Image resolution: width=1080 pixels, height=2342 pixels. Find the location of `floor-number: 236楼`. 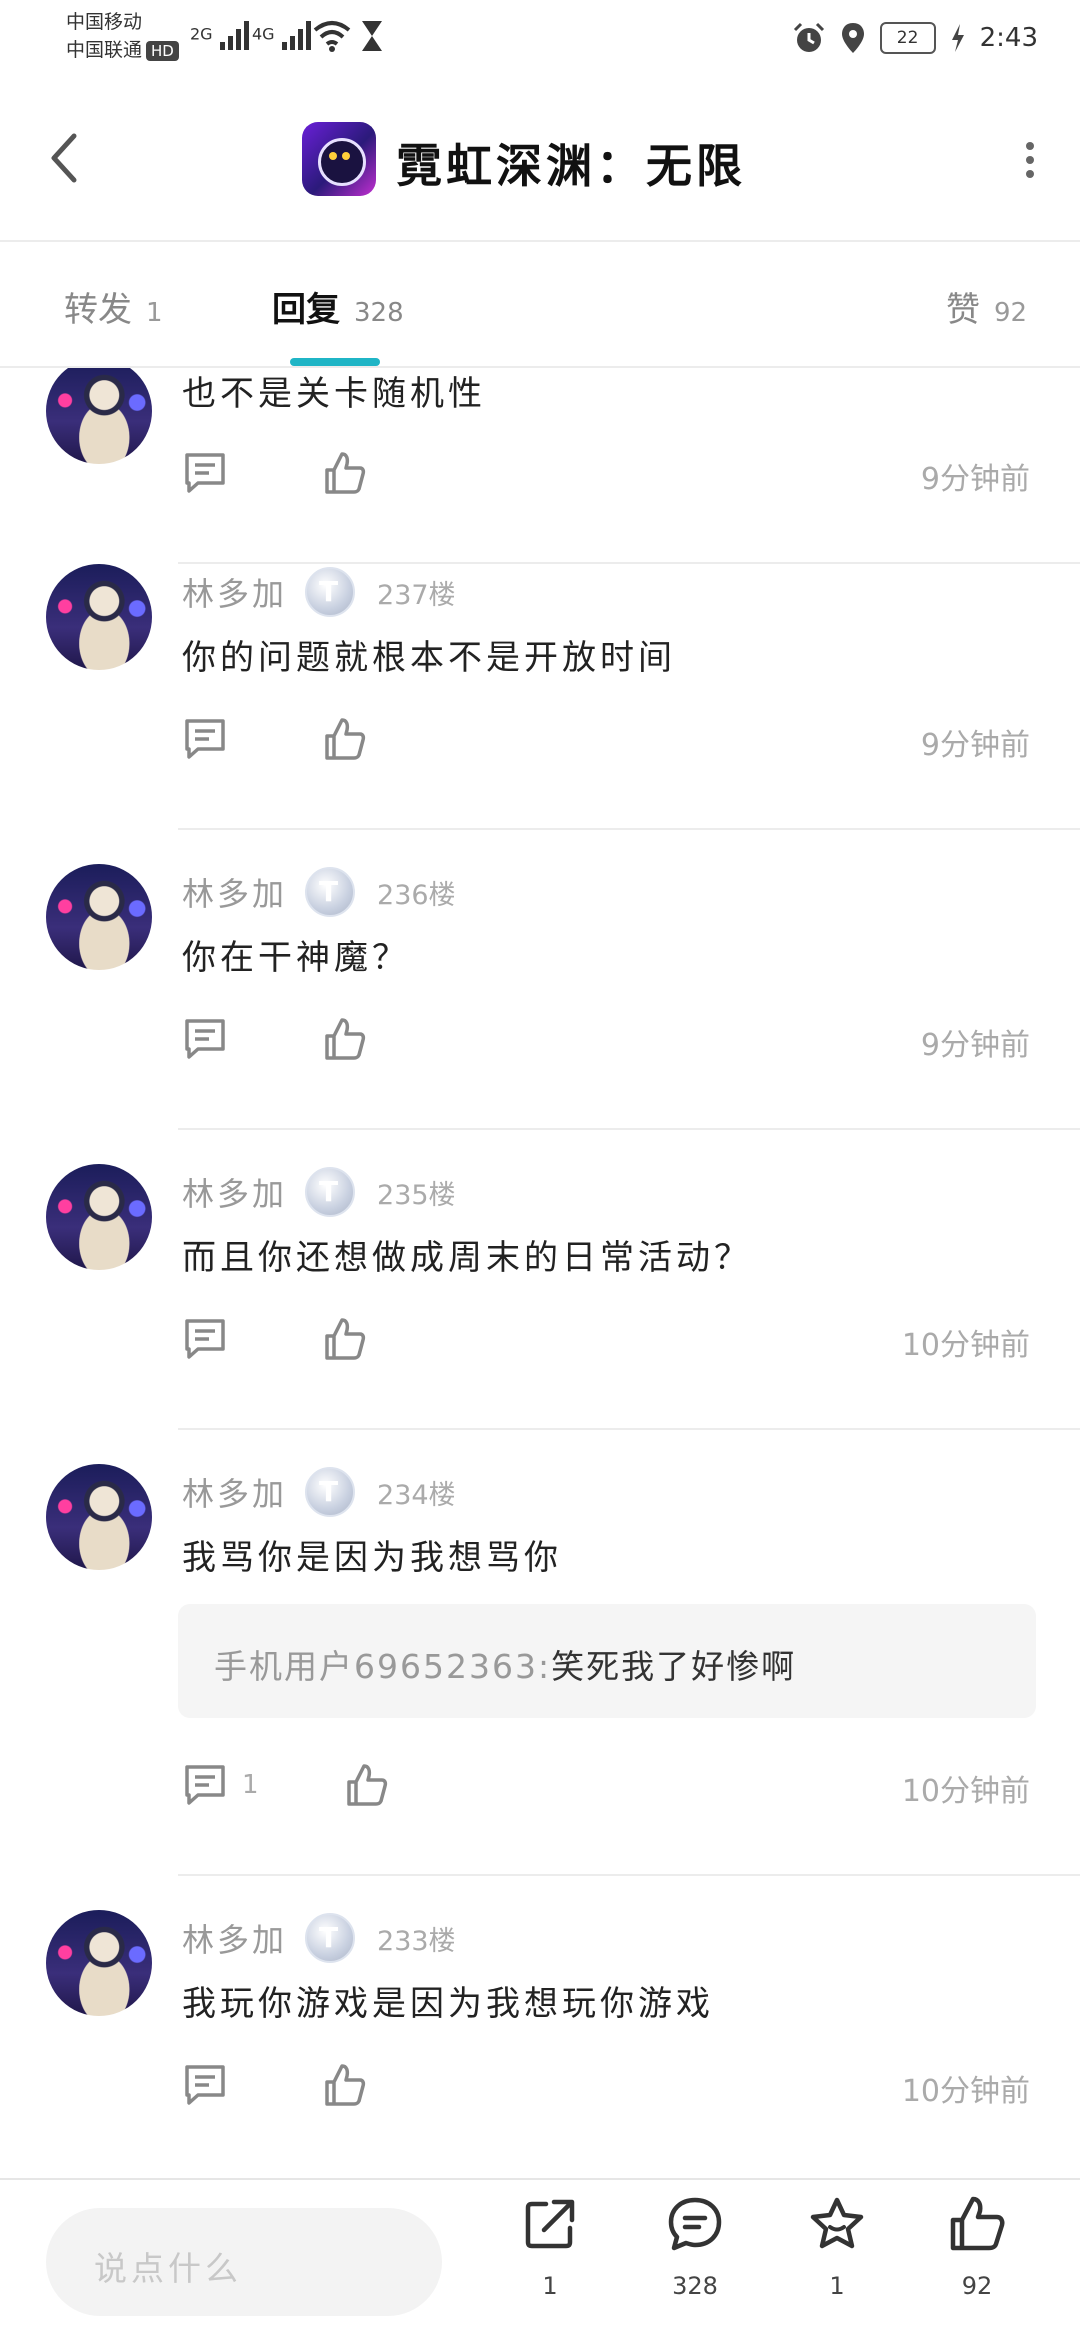

floor-number: 236楼 is located at coordinates (416, 895).